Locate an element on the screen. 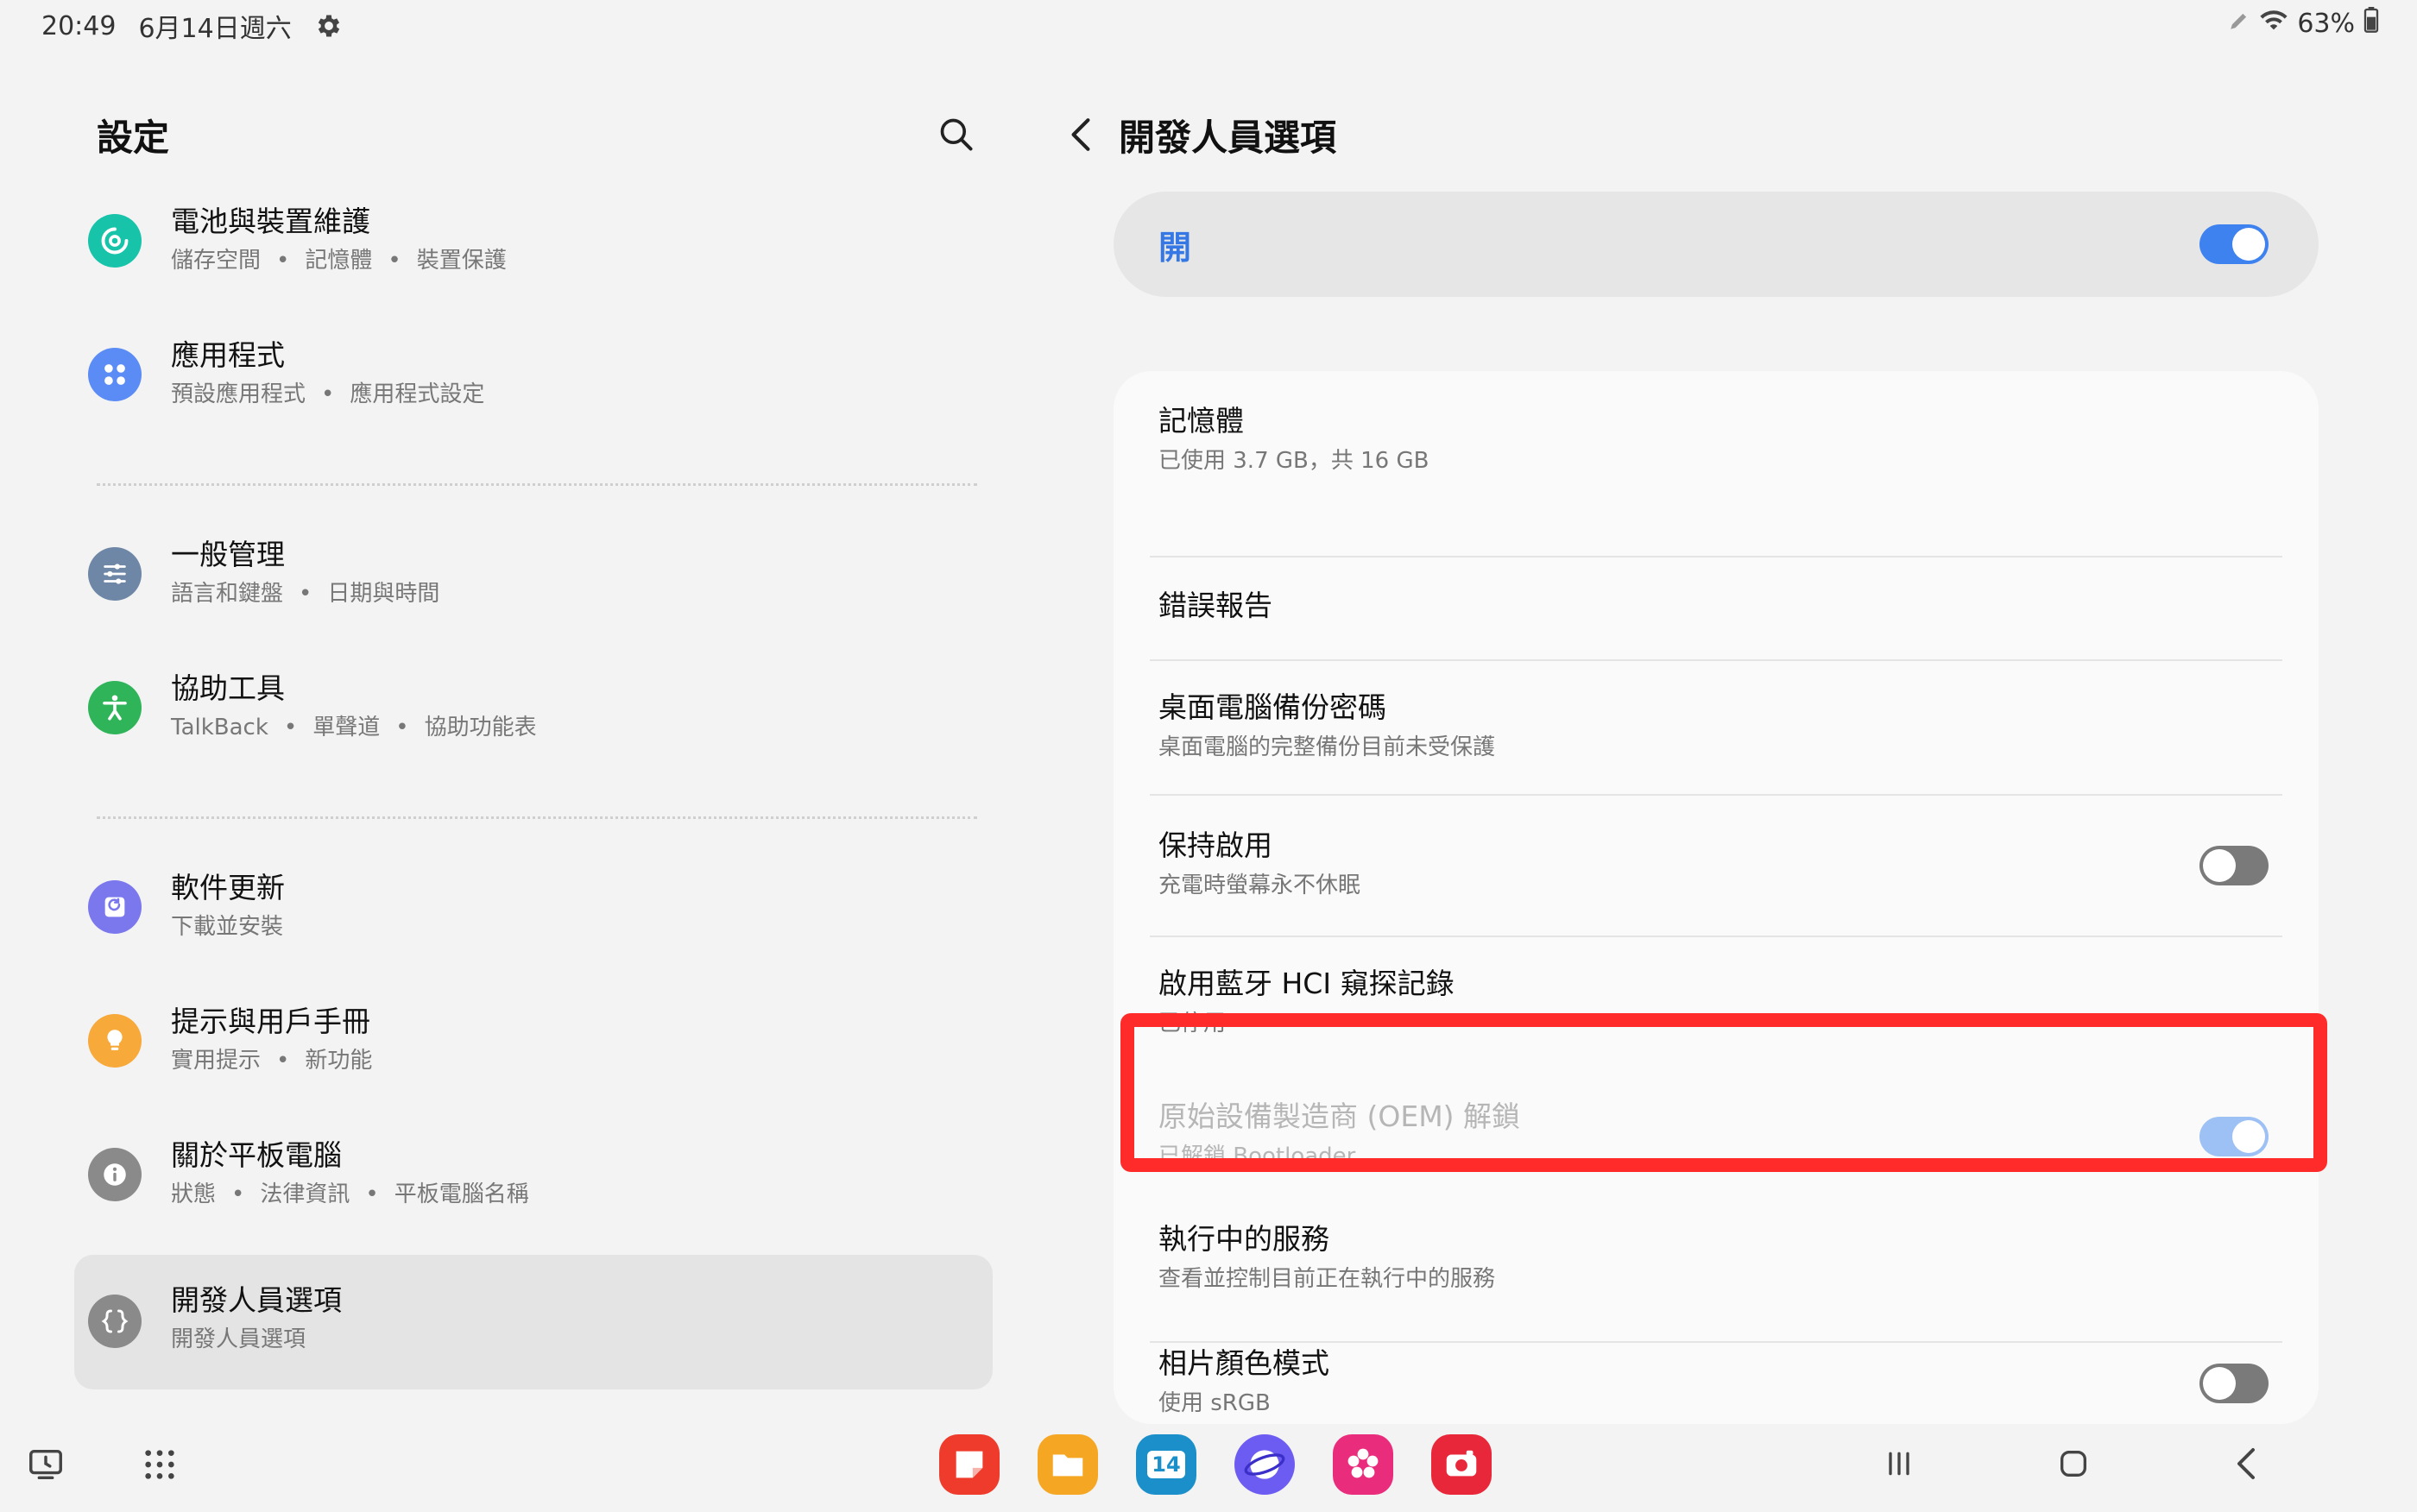  gear-icon is located at coordinates (329, 26).